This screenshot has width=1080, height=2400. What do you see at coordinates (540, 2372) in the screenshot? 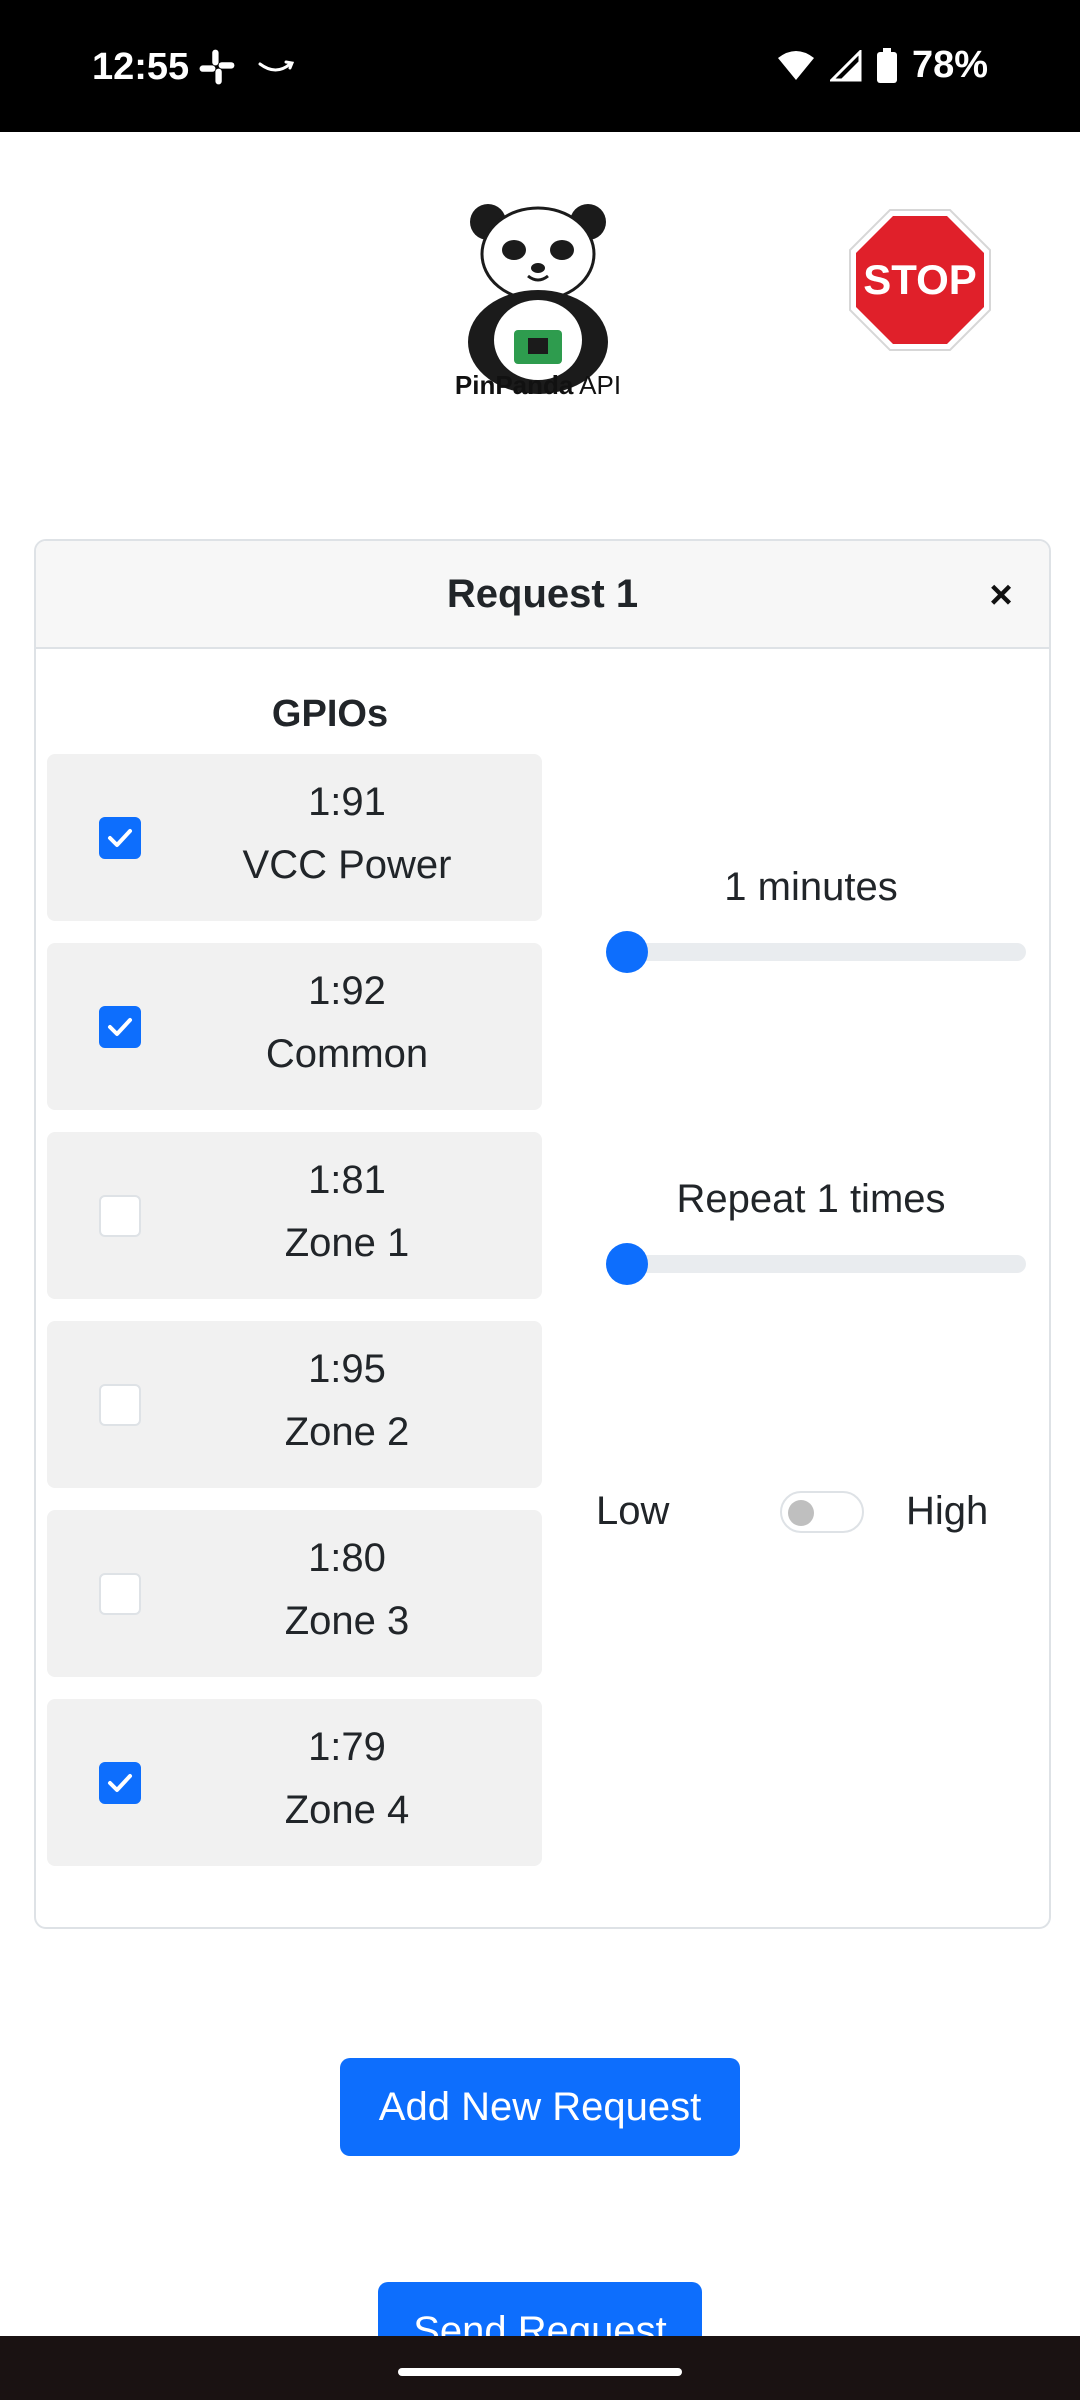
I see `home-handle` at bounding box center [540, 2372].